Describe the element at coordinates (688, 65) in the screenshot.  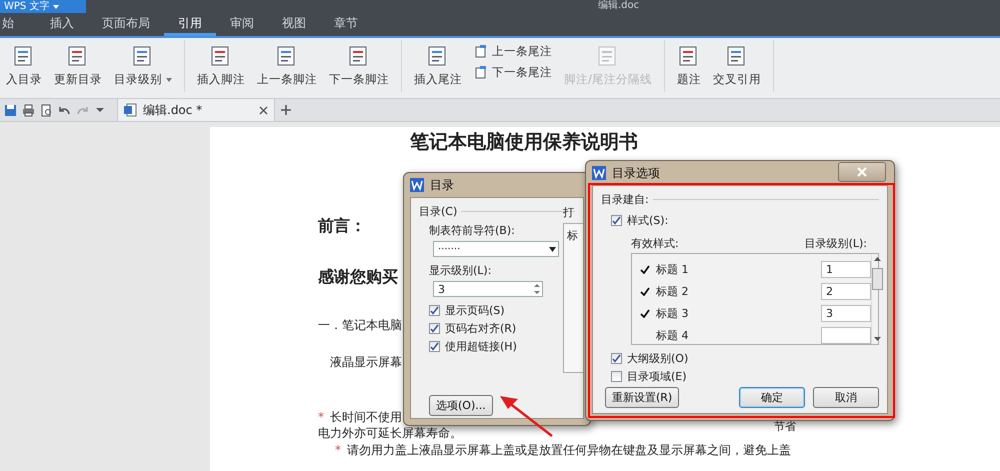
I see `ribbon-button: 题注` at that location.